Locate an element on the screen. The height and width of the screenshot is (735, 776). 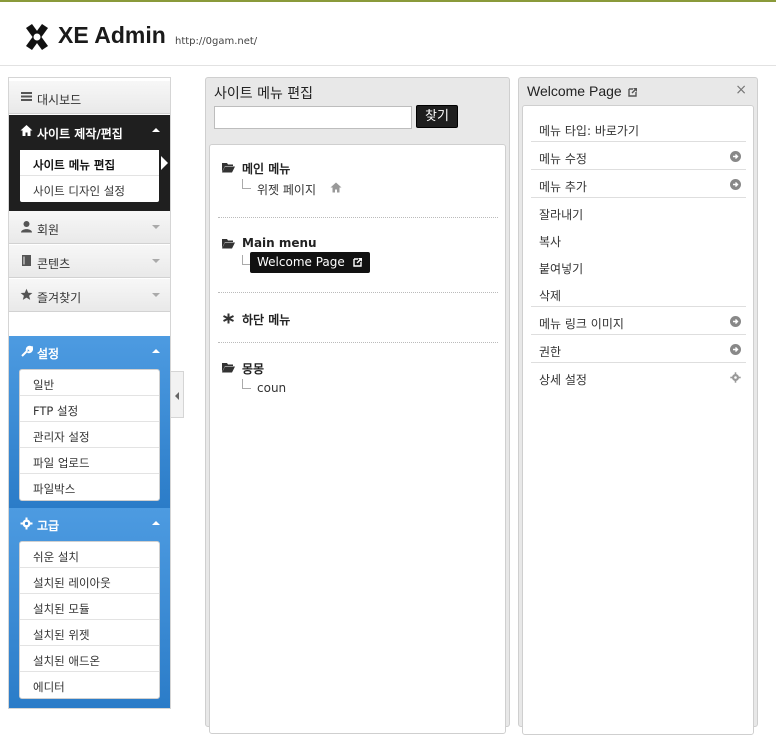
row-label: 붙여넣기 is located at coordinates (561, 269).